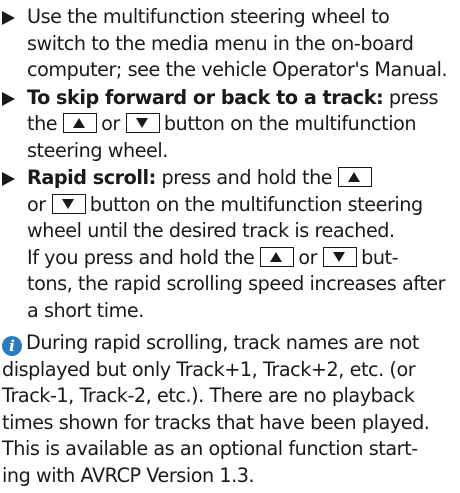  What do you see at coordinates (85, 310) in the screenshot?
I see `text-line: a short time.` at bounding box center [85, 310].